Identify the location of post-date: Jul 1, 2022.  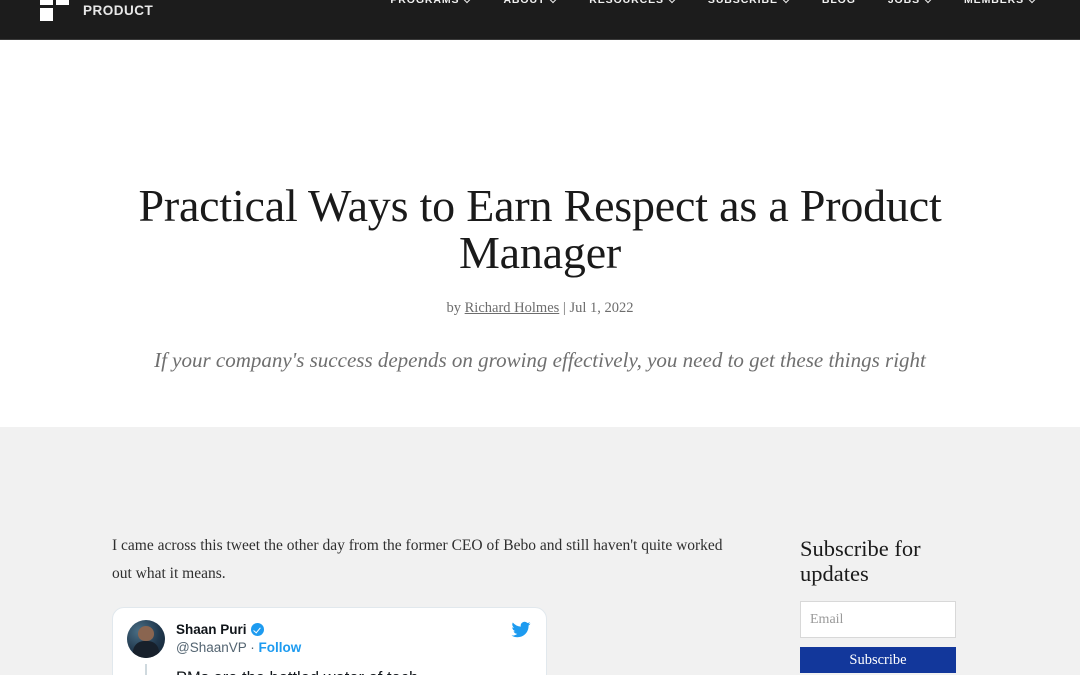
(601, 308).